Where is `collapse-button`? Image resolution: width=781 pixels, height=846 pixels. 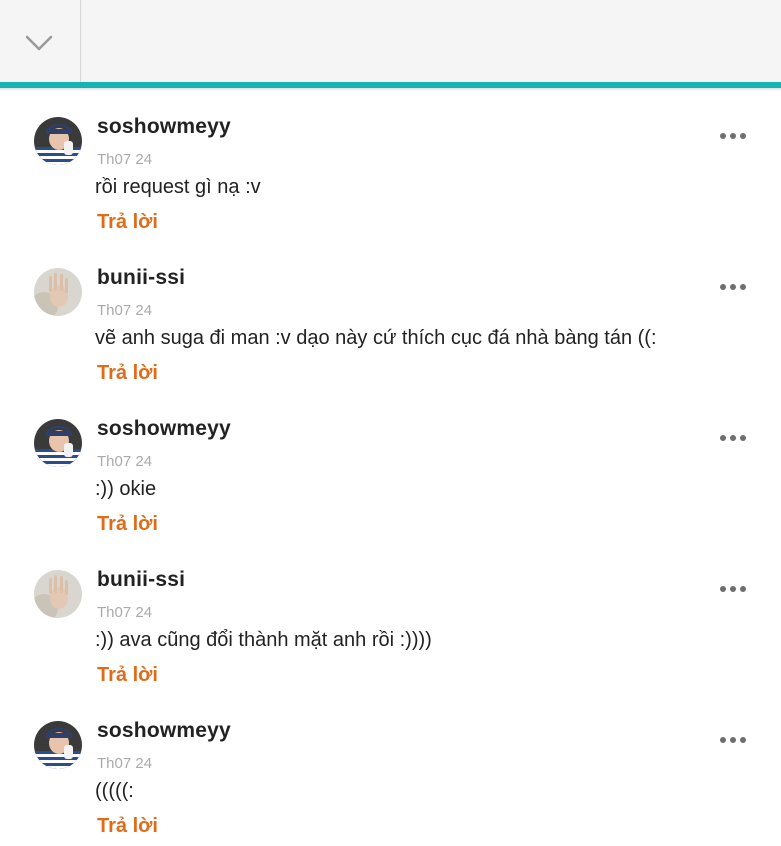
collapse-button is located at coordinates (40, 41).